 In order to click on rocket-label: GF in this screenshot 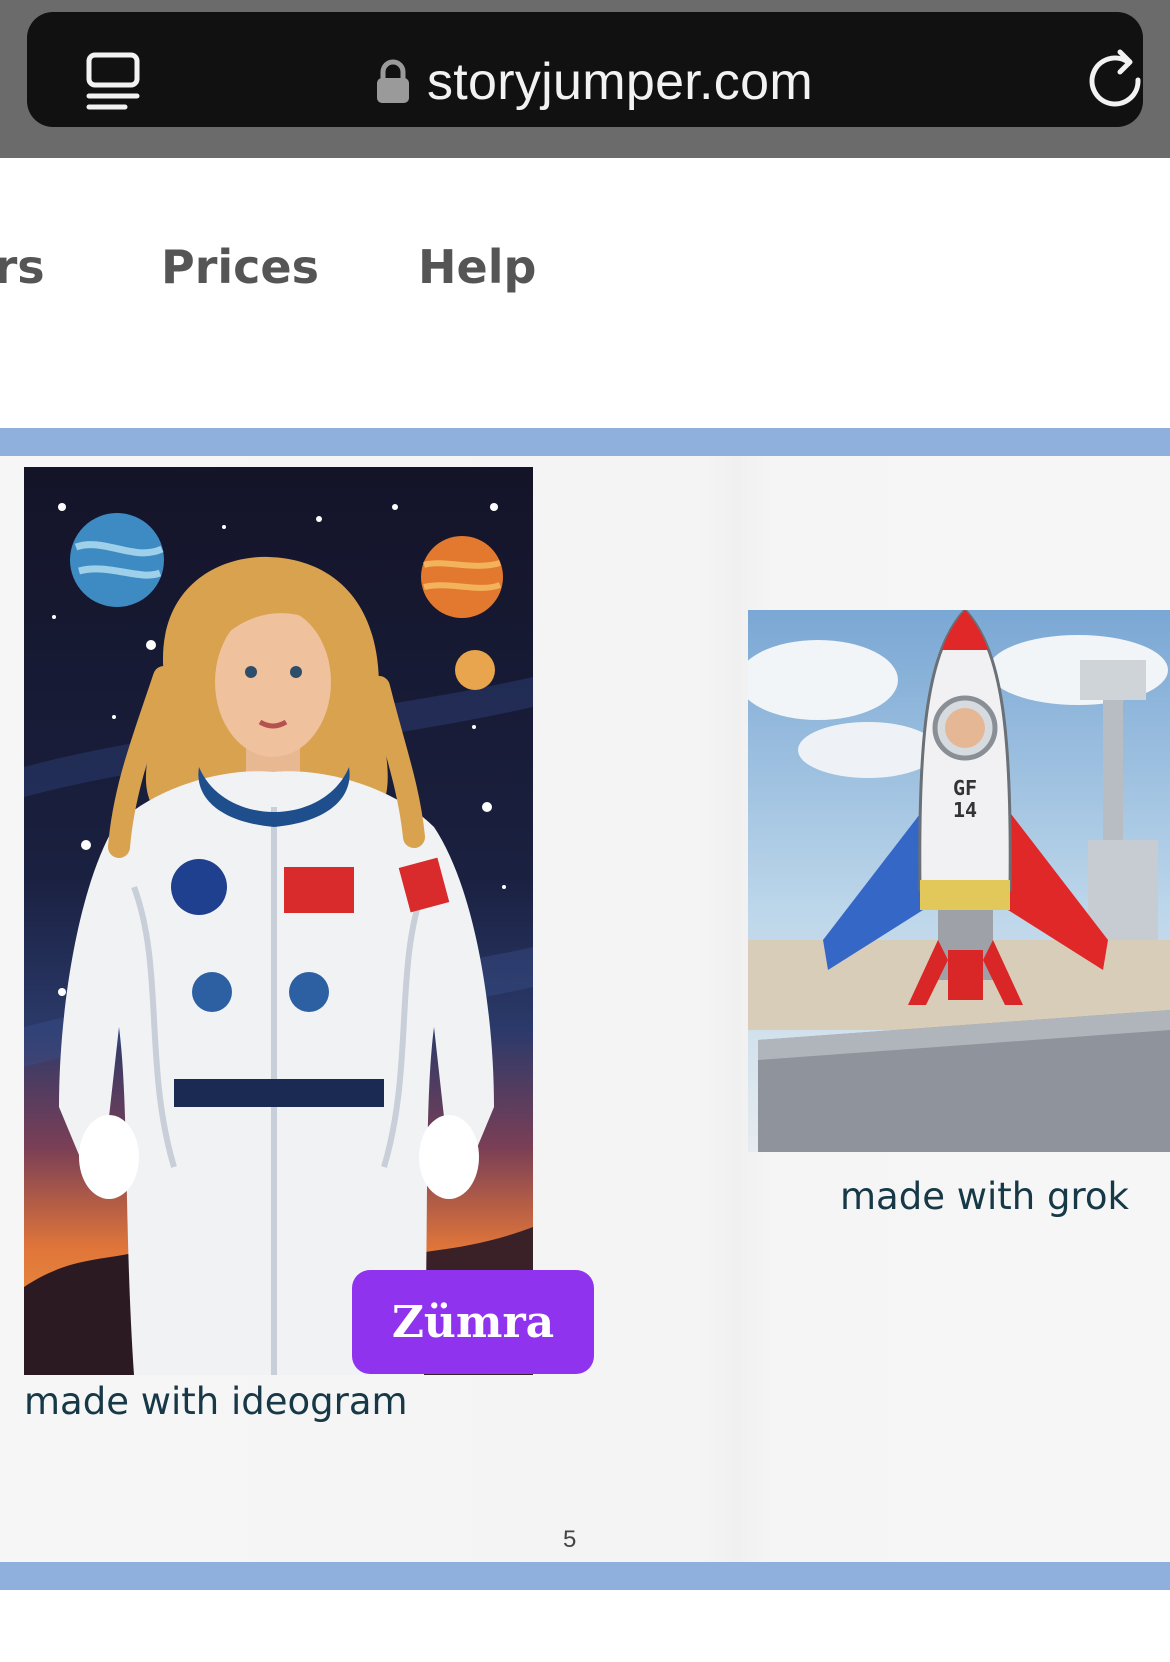, I will do `click(965, 788)`.